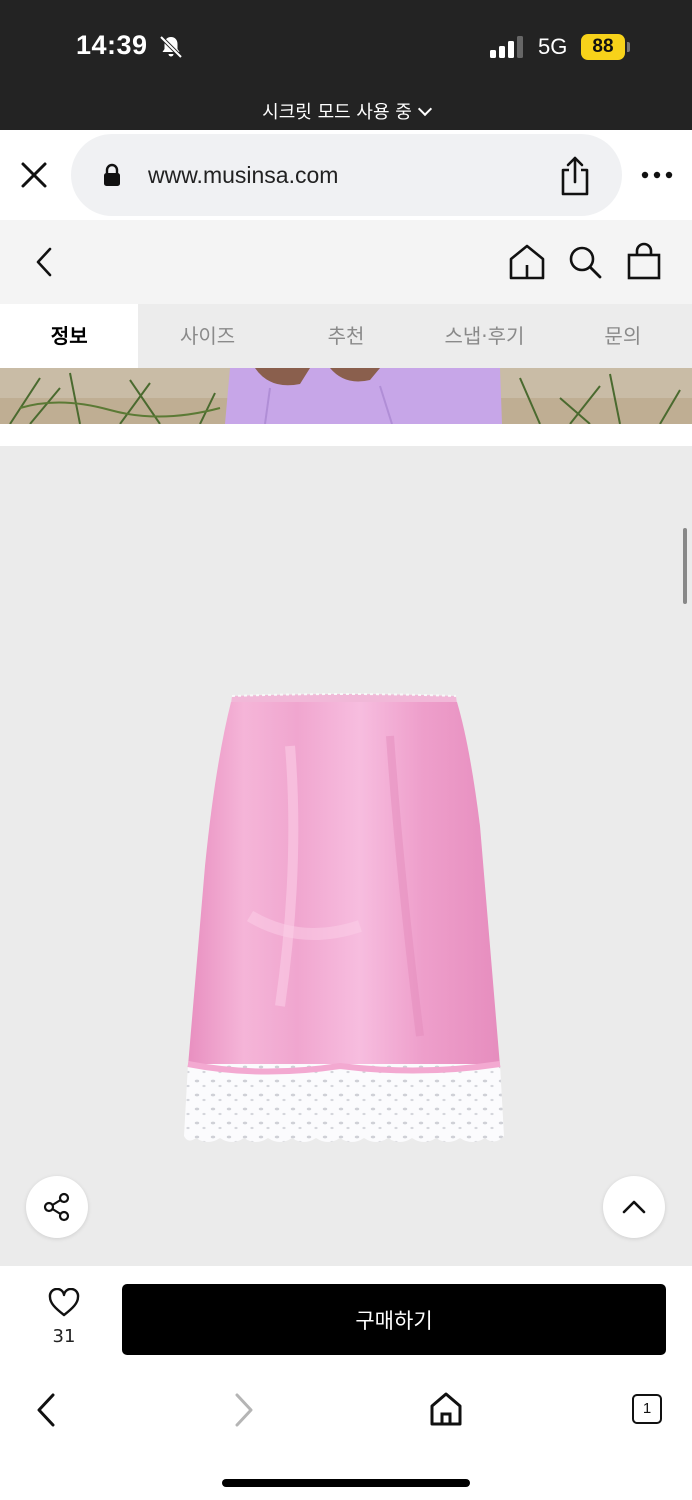 The height and width of the screenshot is (1500, 692). What do you see at coordinates (657, 175) in the screenshot?
I see `more-options-icon` at bounding box center [657, 175].